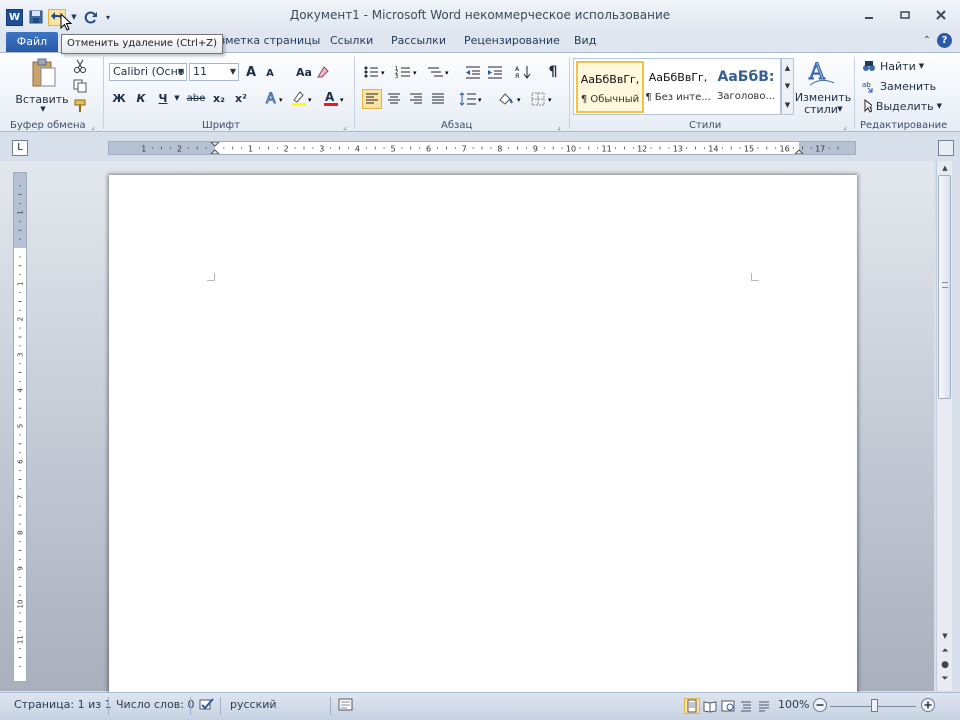  Describe the element at coordinates (710, 706) in the screenshot. I see `full-screen-reading-icon` at that location.